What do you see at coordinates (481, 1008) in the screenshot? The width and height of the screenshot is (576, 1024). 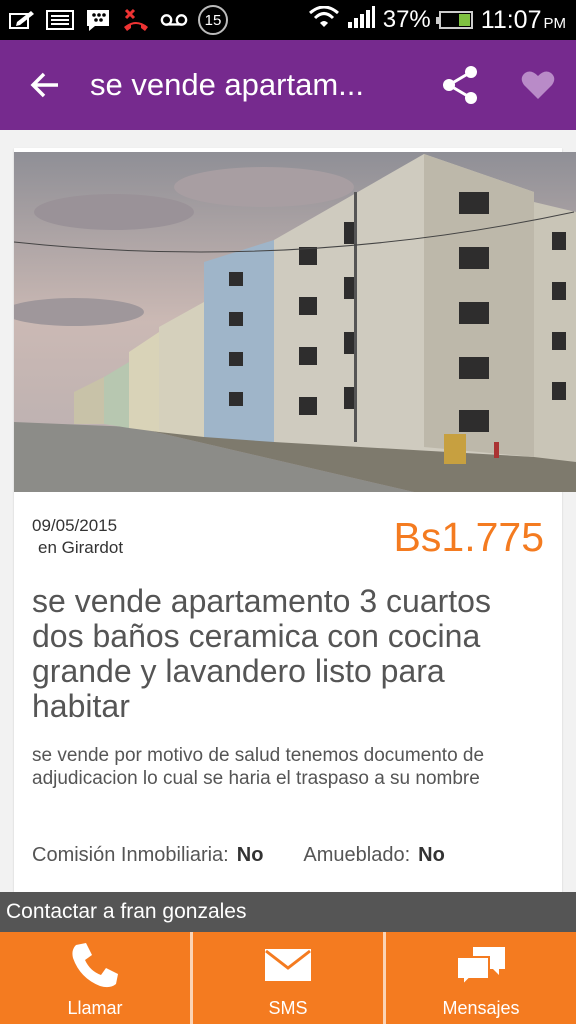 I see `messages-label: Mensajes` at bounding box center [481, 1008].